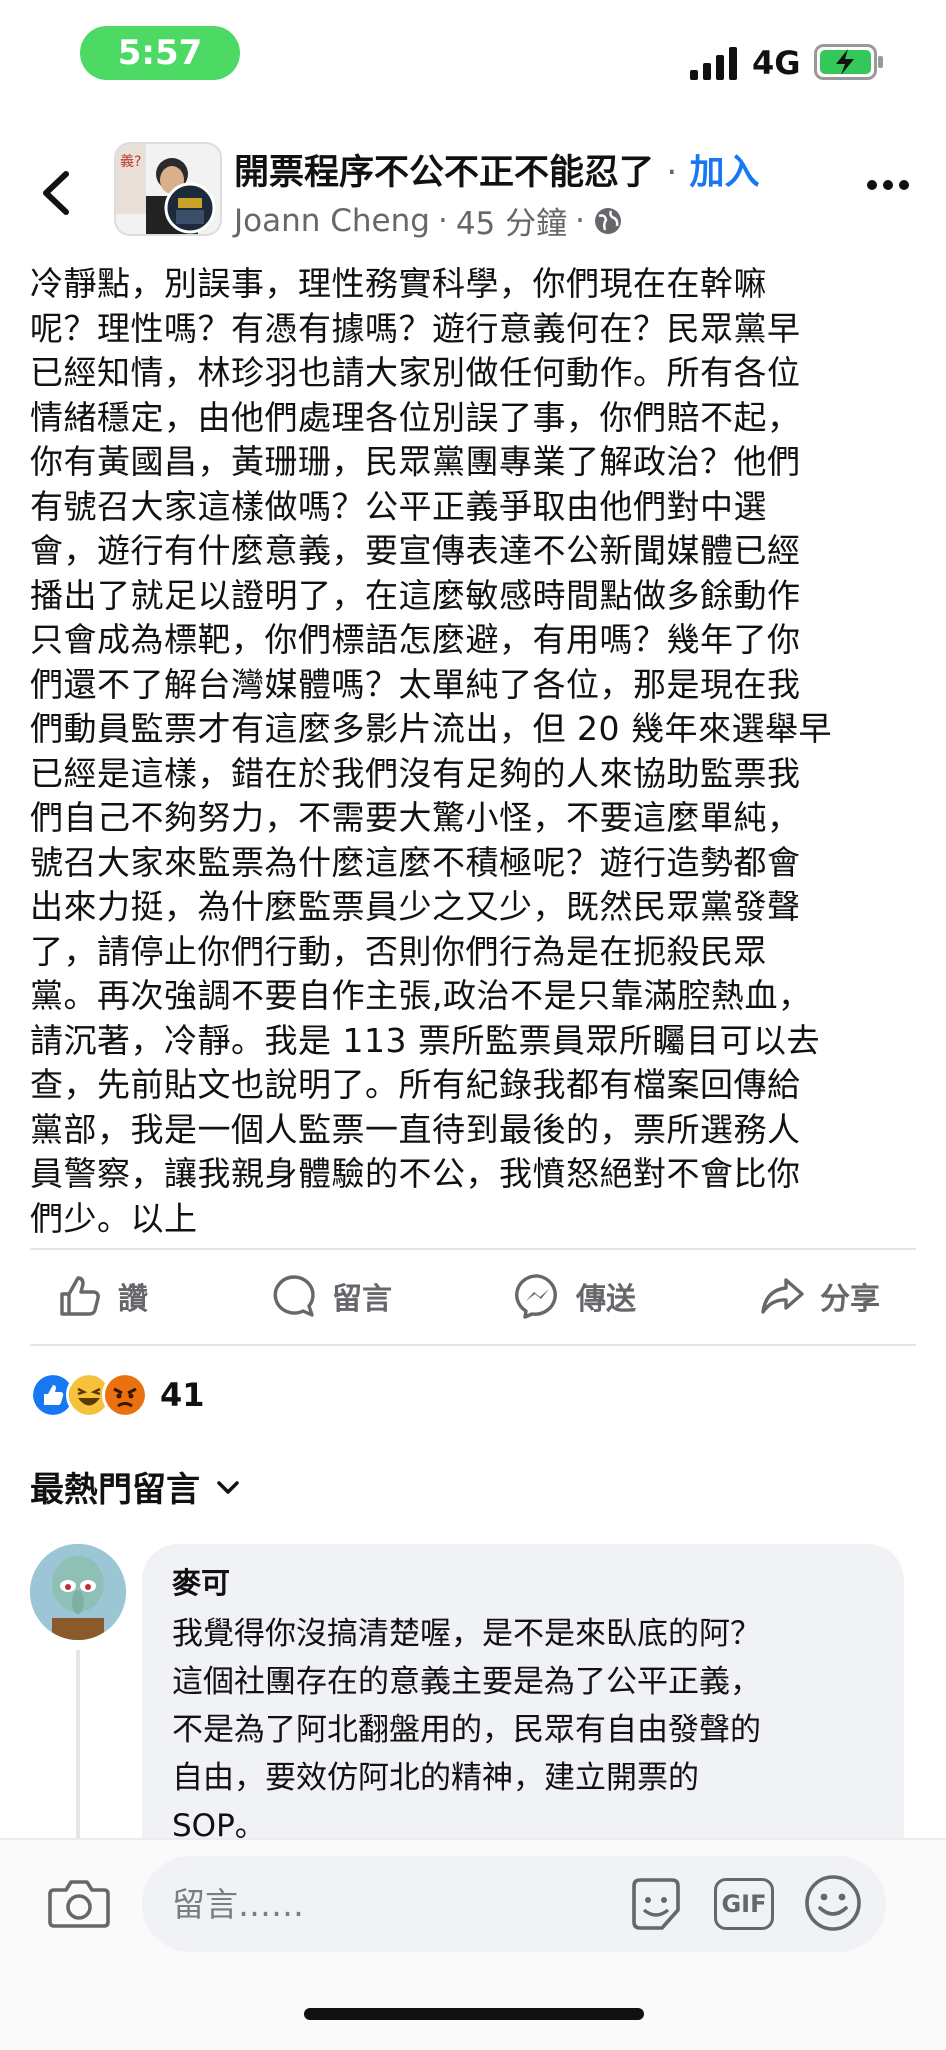 The width and height of the screenshot is (946, 2050). I want to click on comment-button: 留言, so click(331, 1296).